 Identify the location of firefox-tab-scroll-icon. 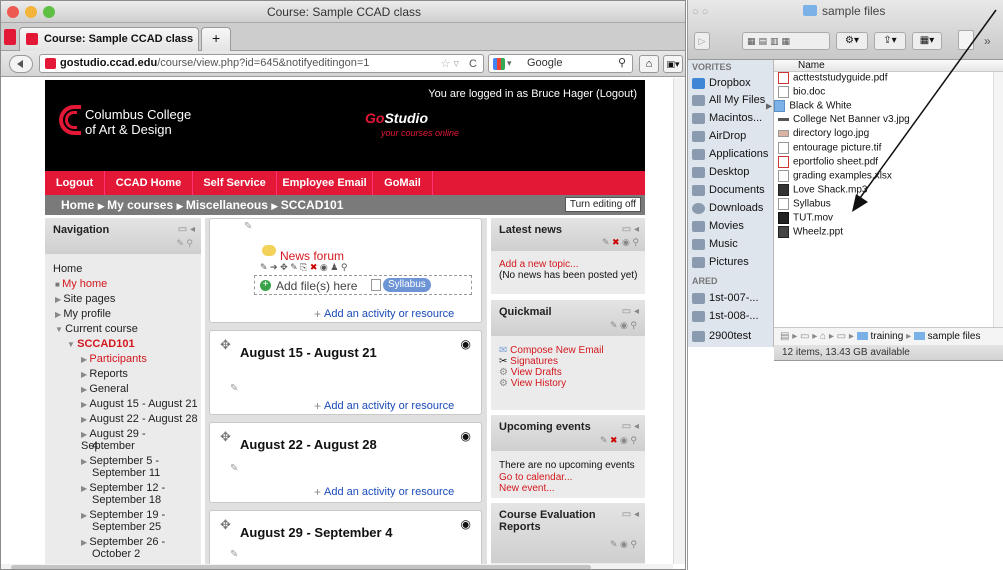
(10, 37).